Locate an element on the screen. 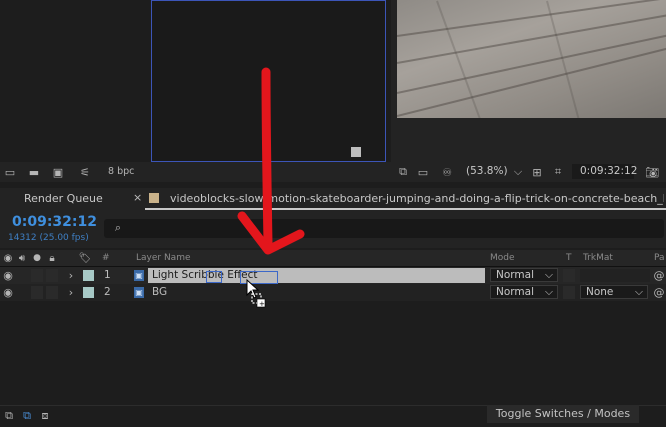 The image size is (666, 427). interpret-footage-icon: ▭ is located at coordinates (10, 172).